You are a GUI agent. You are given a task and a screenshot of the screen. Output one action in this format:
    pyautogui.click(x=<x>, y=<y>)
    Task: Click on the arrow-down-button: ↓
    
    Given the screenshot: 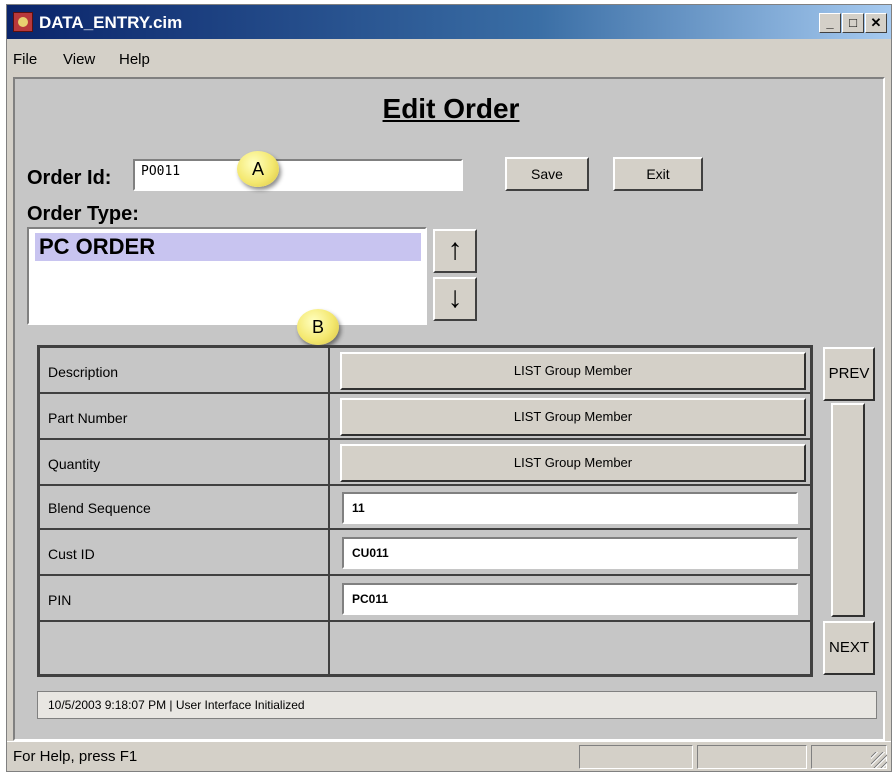 What is the action you would take?
    pyautogui.click(x=455, y=299)
    